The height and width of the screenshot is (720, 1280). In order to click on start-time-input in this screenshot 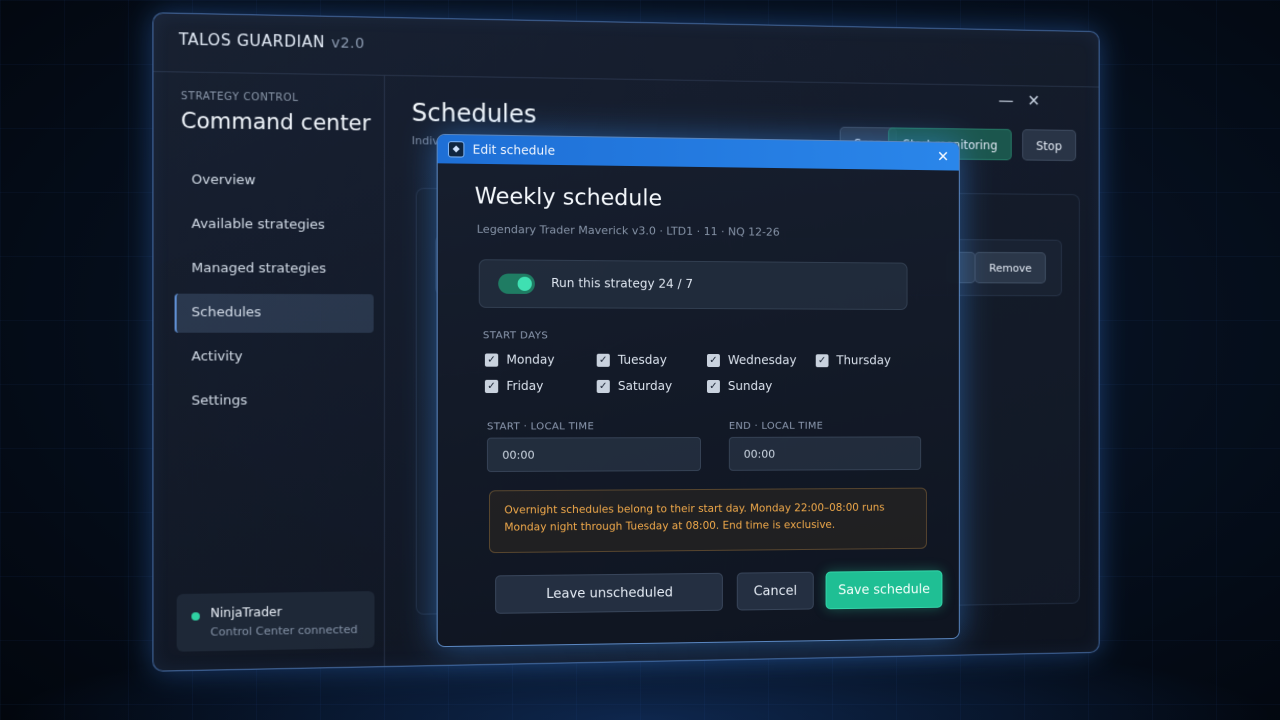, I will do `click(594, 455)`.